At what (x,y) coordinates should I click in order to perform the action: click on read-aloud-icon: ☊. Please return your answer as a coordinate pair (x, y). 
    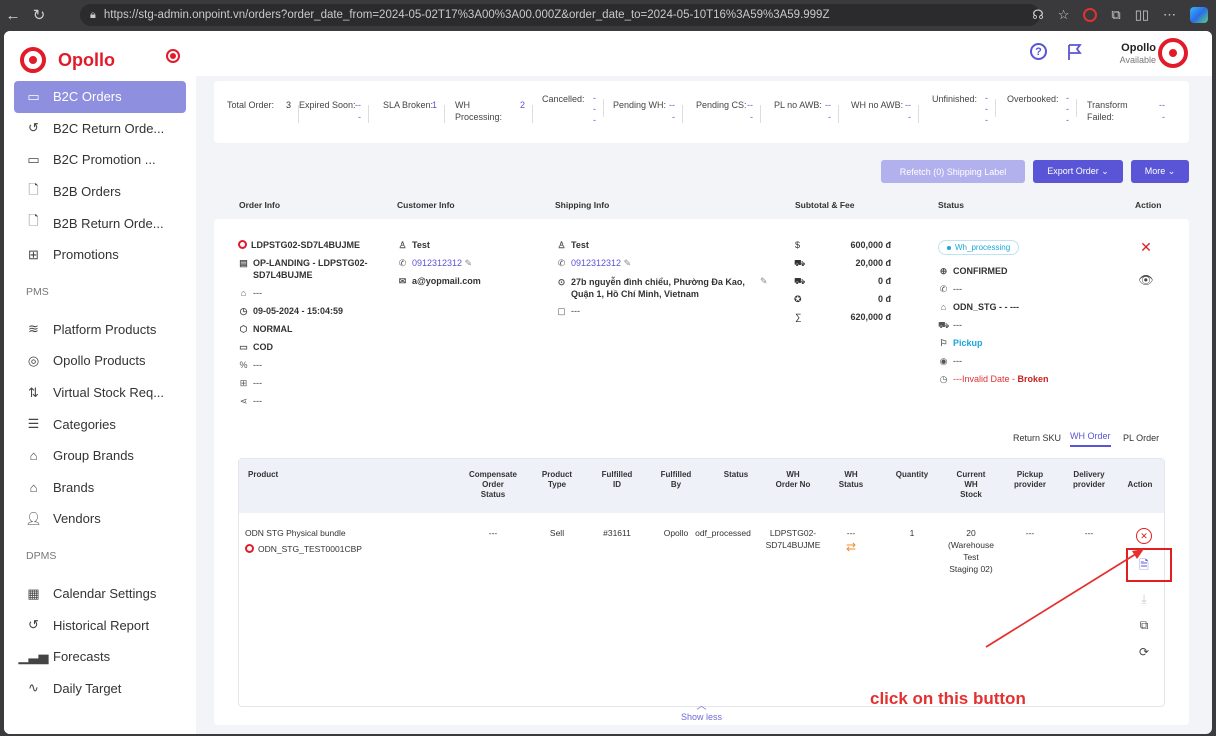
    Looking at the image, I should click on (1038, 15).